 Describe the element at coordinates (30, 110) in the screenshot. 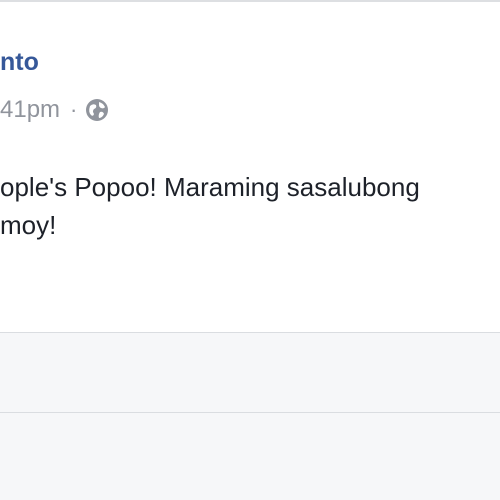

I see `post-timestamp-link: 41pm` at that location.